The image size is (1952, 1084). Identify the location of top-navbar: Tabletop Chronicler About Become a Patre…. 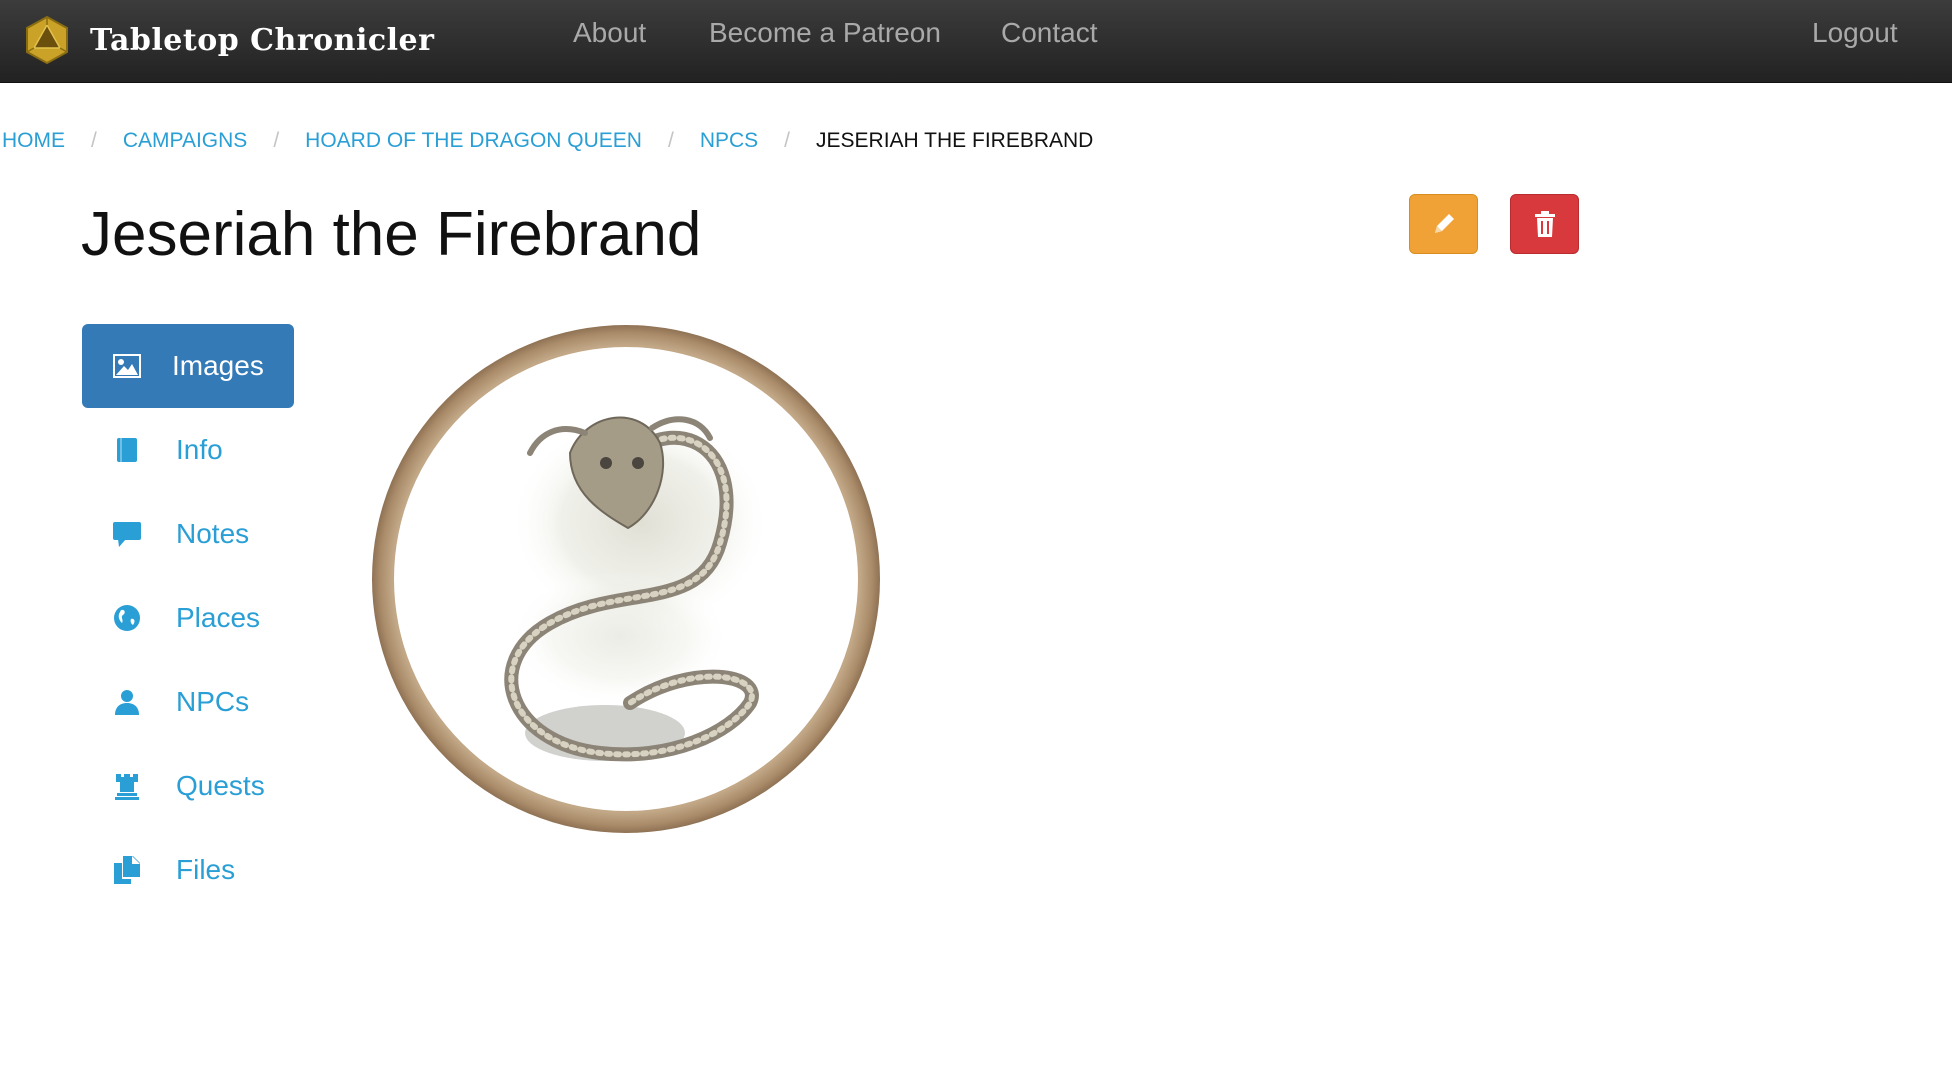
(976, 41).